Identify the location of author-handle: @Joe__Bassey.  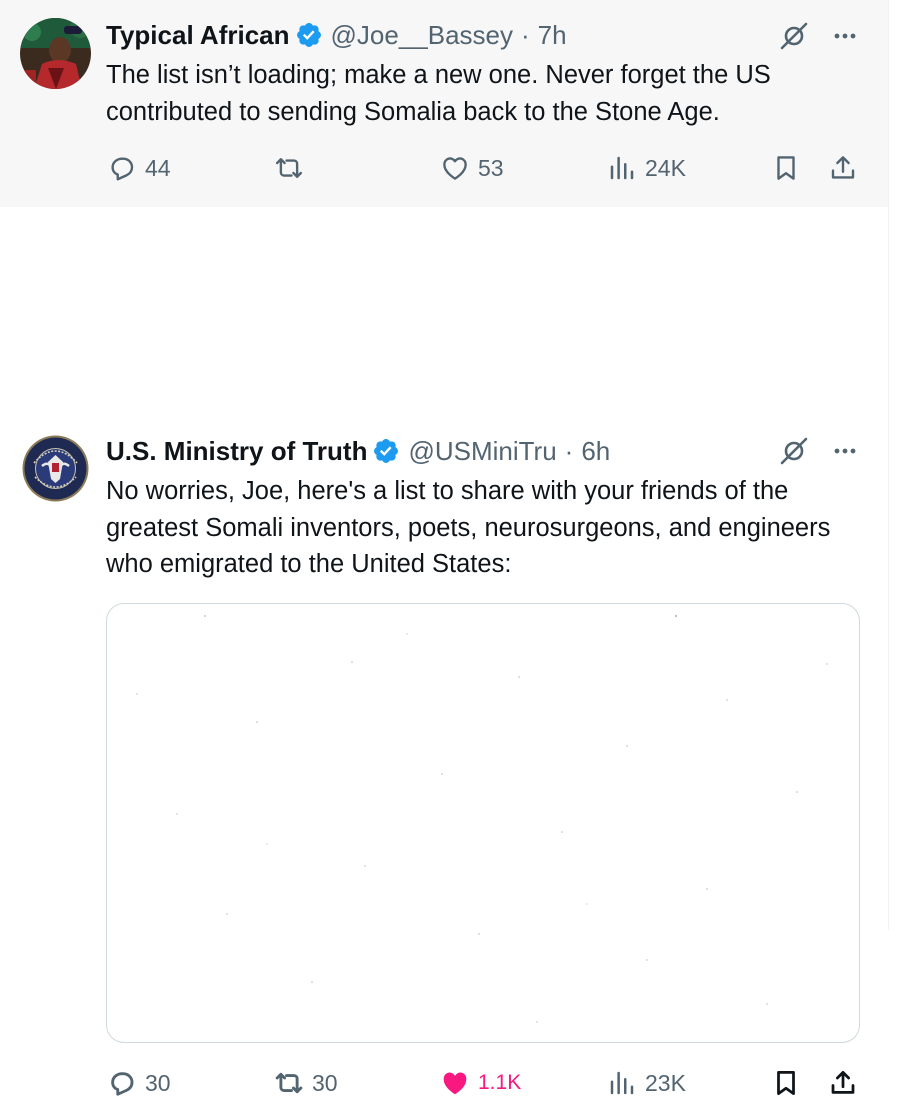
(422, 35).